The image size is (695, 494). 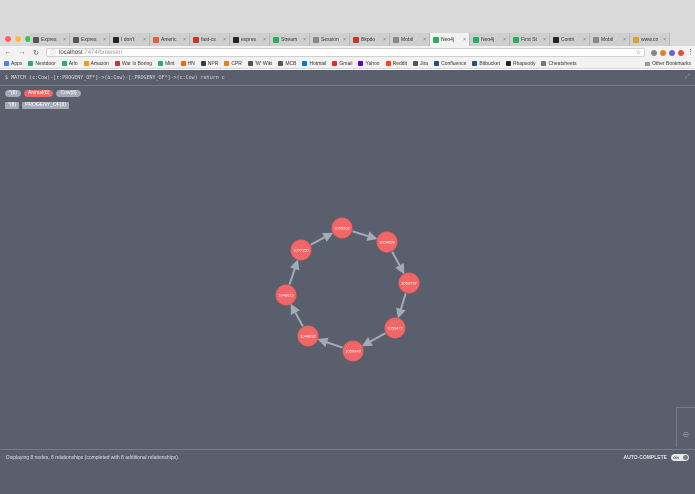 I want to click on graph-node: 1051472, so click(x=395, y=328).